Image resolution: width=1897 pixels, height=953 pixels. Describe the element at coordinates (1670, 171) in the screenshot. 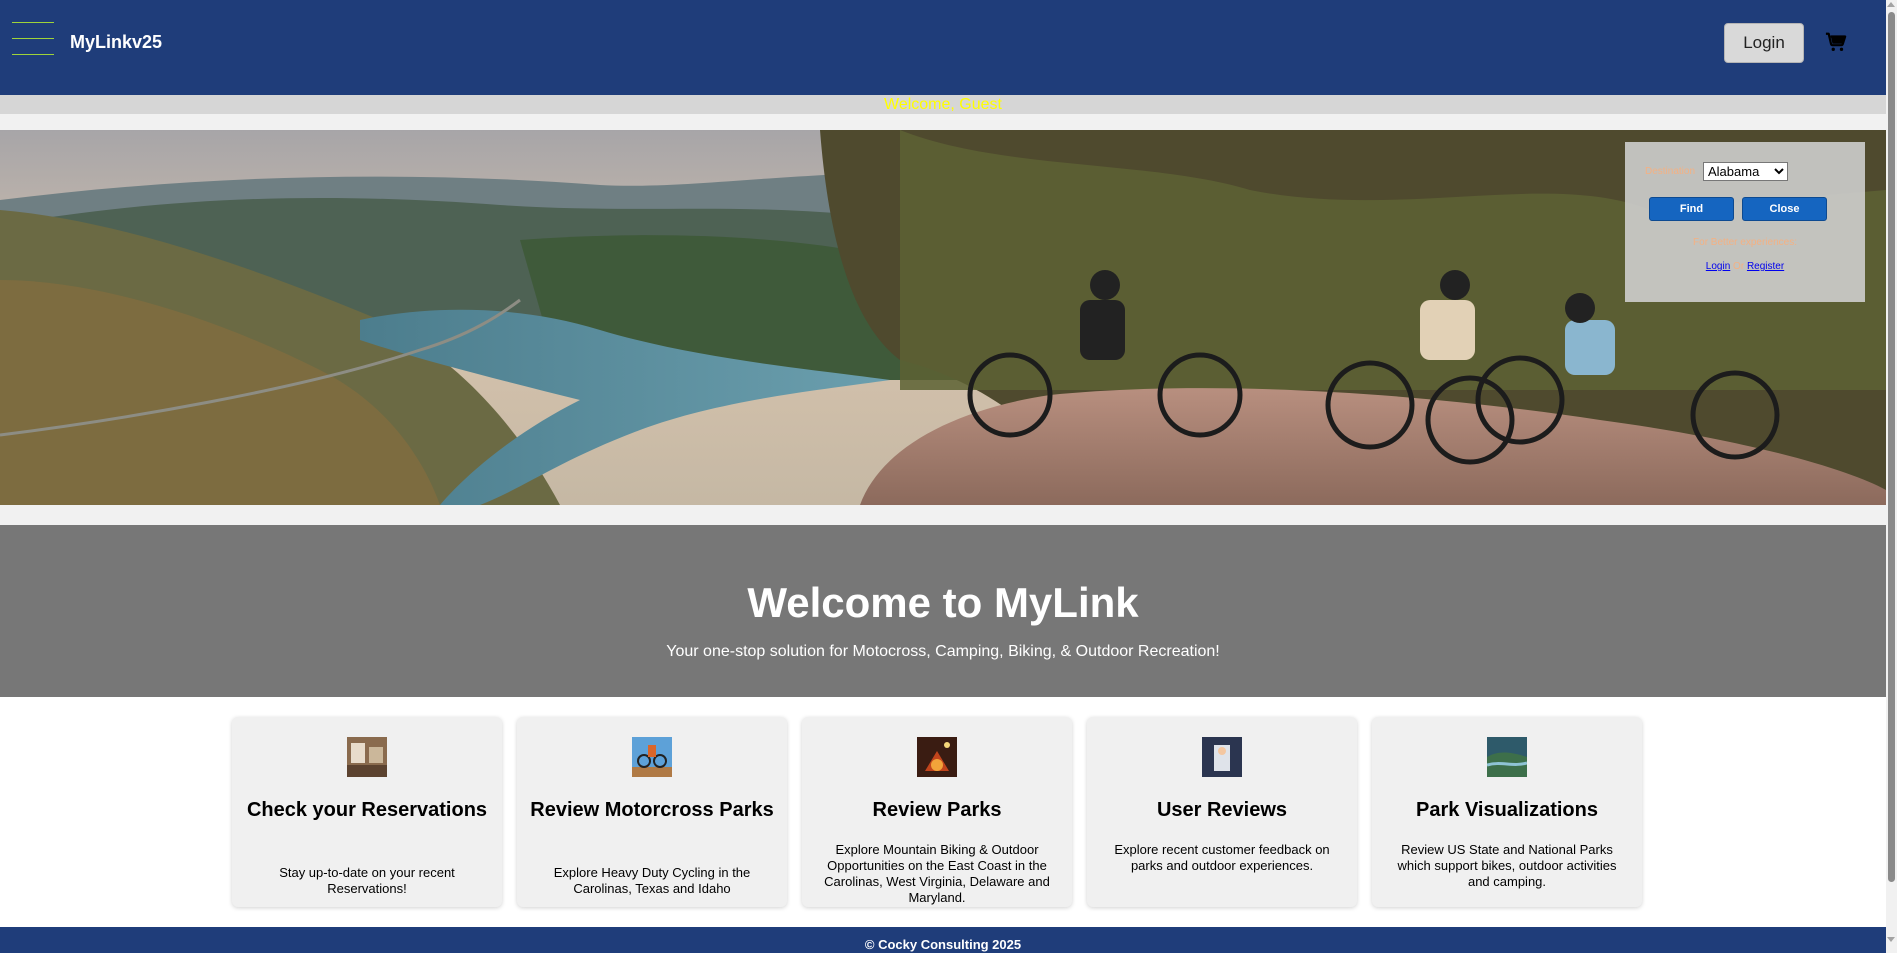

I see `destination-label: Destination` at that location.